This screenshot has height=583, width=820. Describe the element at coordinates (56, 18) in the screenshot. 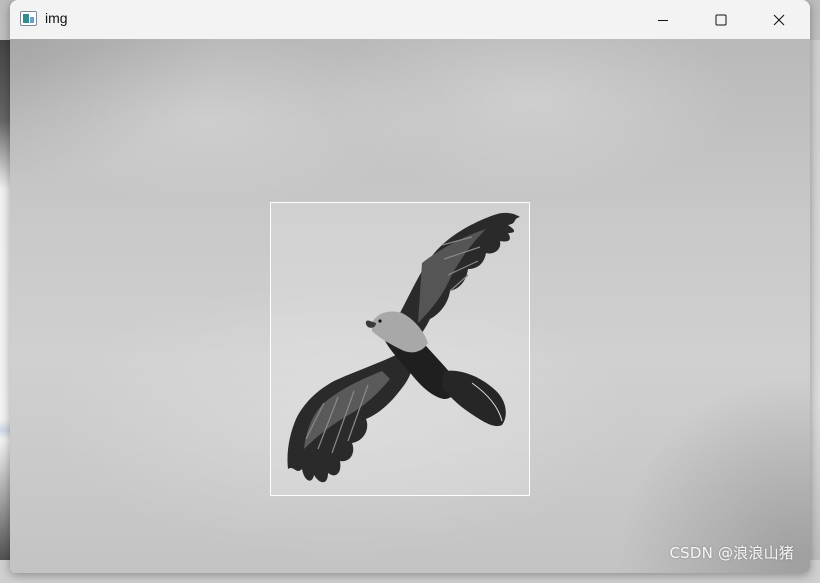

I see `window-title: img` at that location.